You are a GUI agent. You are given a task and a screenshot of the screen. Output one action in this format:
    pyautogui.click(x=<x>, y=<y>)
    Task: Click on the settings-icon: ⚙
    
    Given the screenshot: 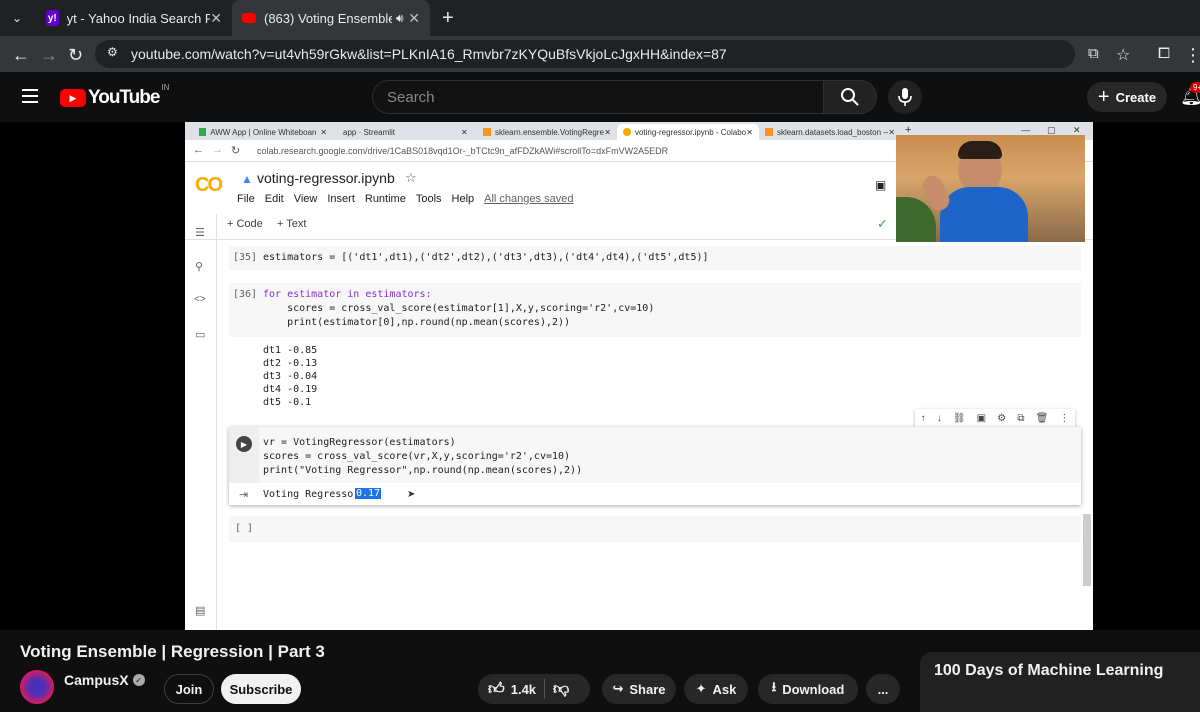 What is the action you would take?
    pyautogui.click(x=1002, y=418)
    